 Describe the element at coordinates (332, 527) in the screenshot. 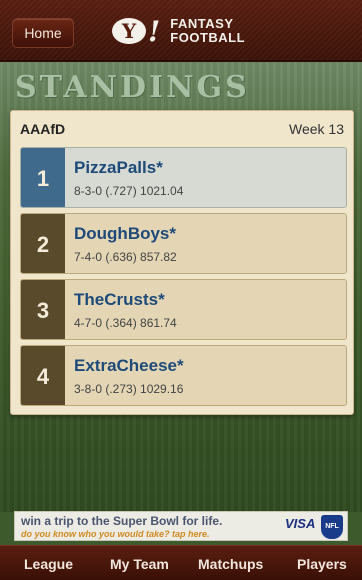

I see `nfl-shield-icon: NFL` at that location.